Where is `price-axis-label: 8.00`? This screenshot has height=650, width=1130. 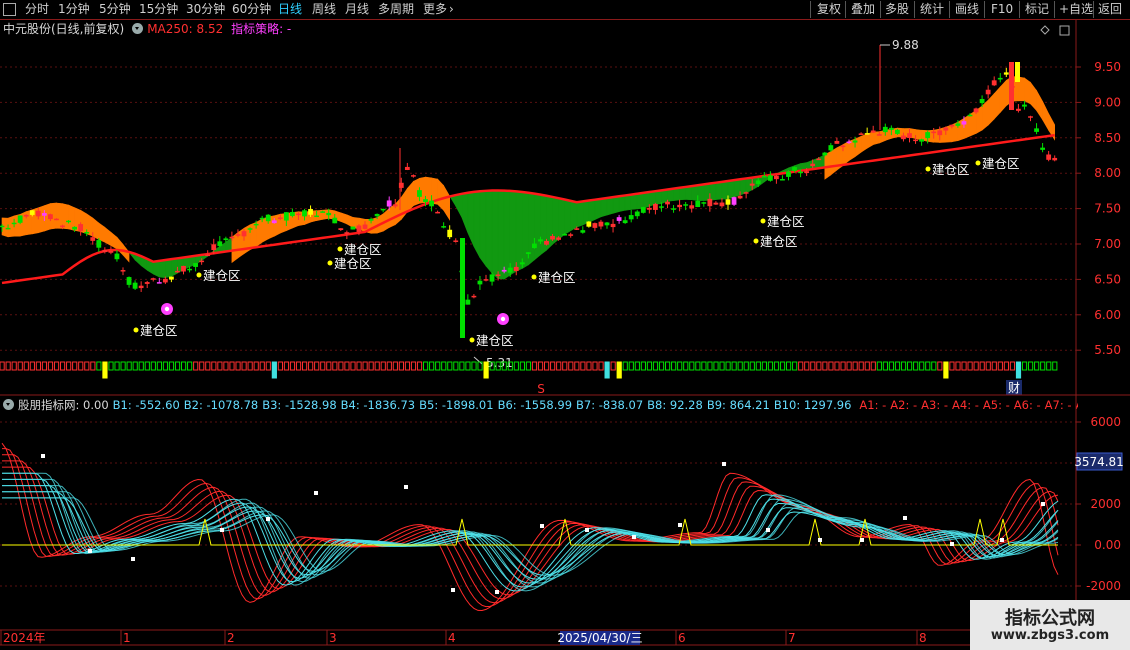 price-axis-label: 8.00 is located at coordinates (1107, 173).